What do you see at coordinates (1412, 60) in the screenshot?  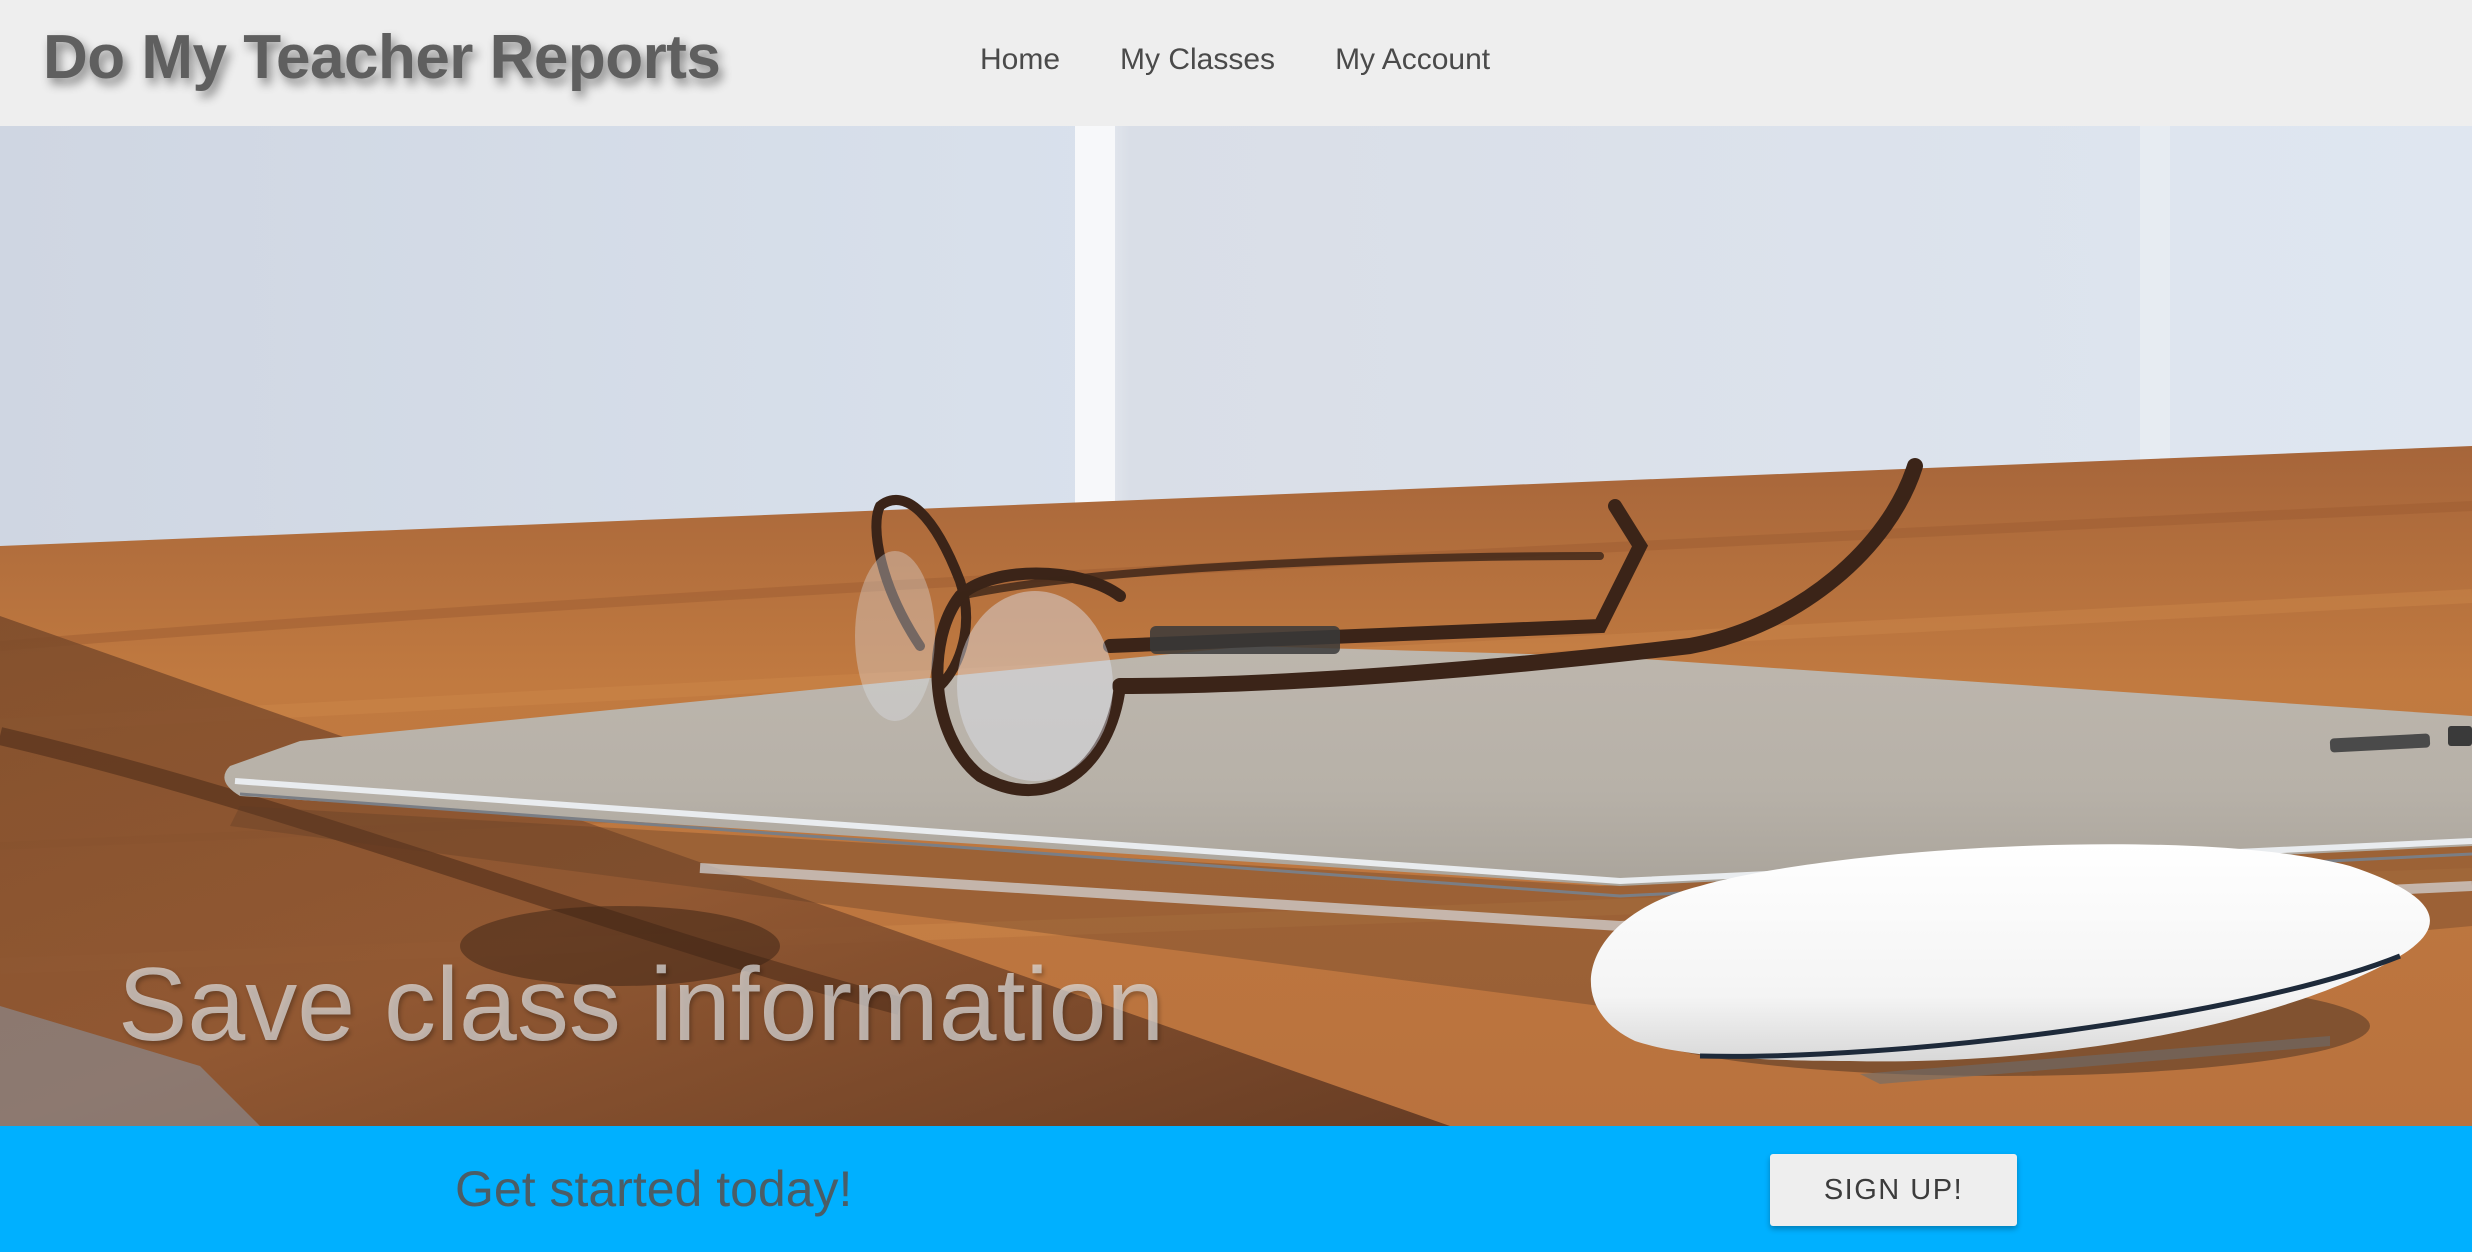 I see `nav-item-my-account: My Account` at bounding box center [1412, 60].